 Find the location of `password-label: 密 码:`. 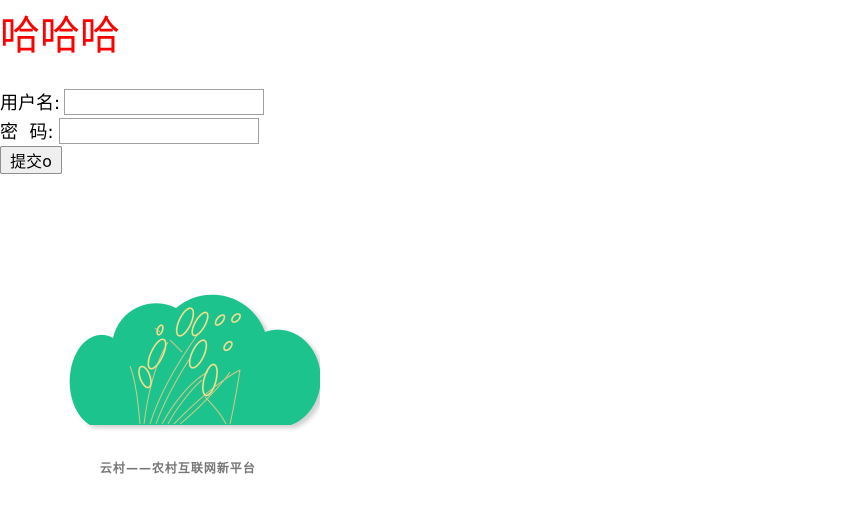

password-label: 密 码: is located at coordinates (27, 132).